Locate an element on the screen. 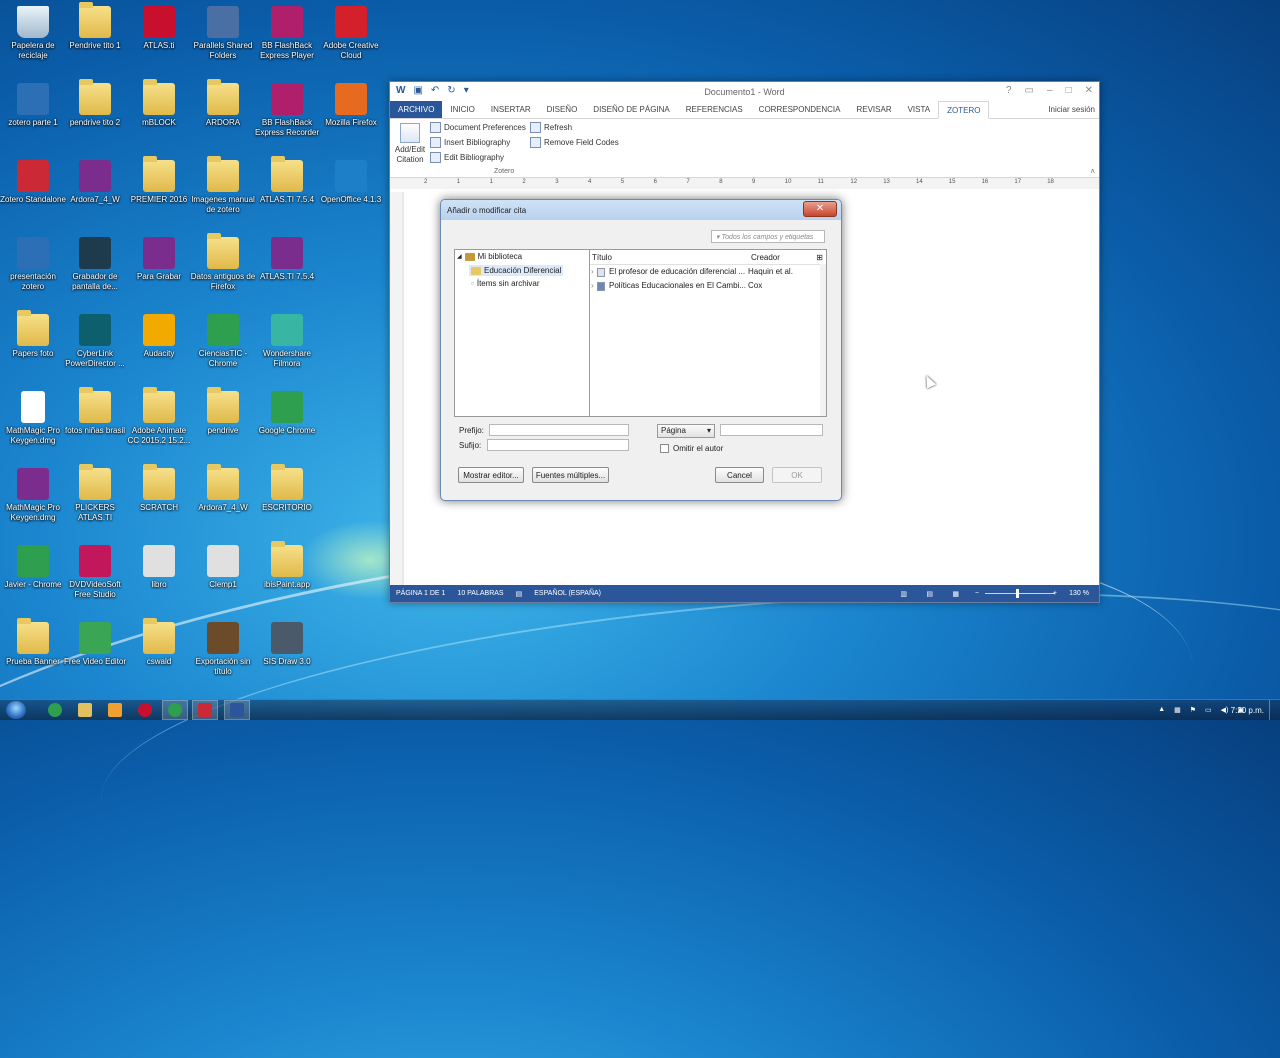  desktop-icon: mBLOCK is located at coordinates (159, 103).